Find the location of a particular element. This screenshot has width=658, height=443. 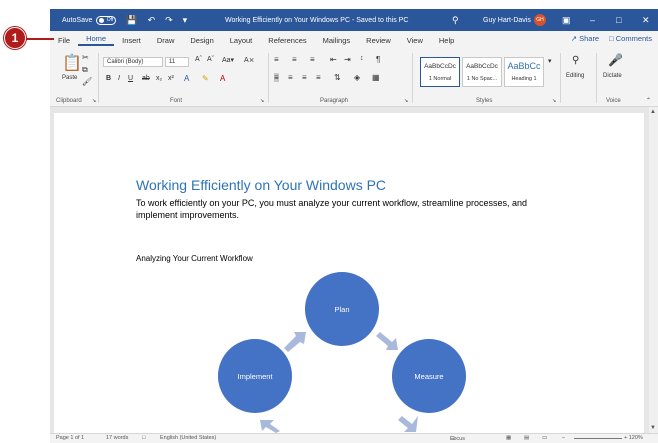

format-painter-icon: 🖌 is located at coordinates (87, 81).